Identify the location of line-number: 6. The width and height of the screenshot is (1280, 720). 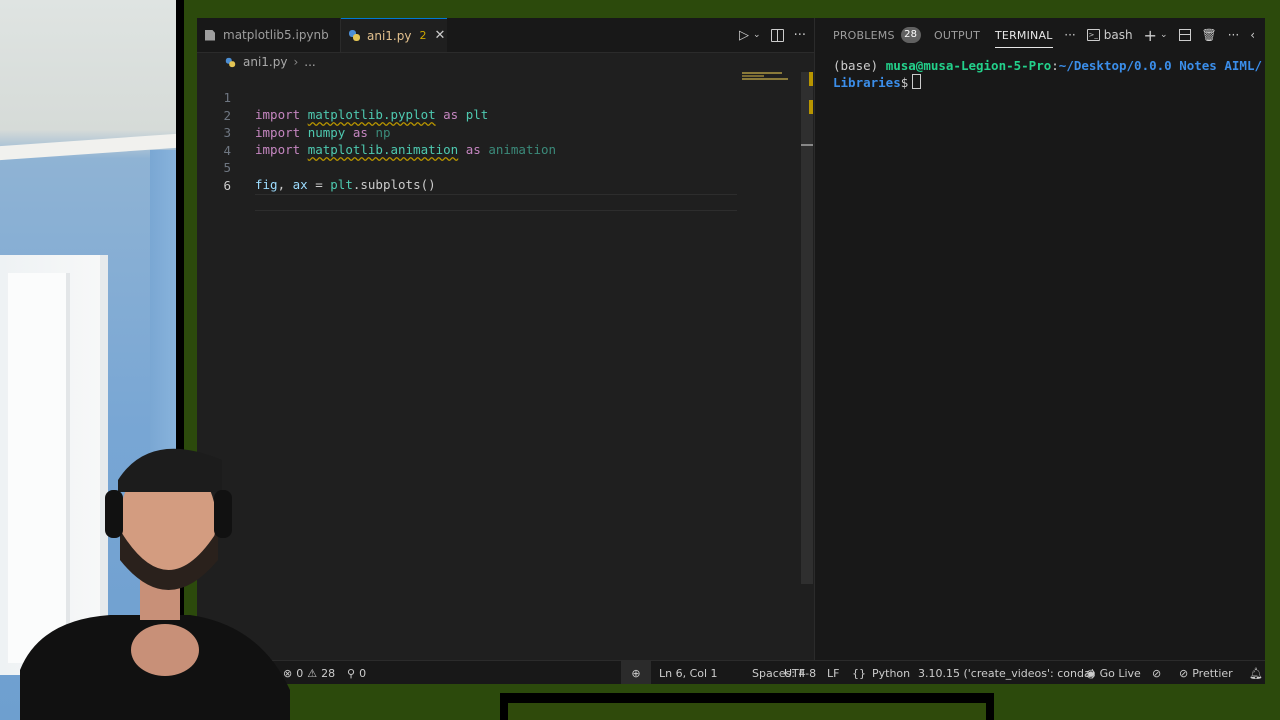
(227, 185).